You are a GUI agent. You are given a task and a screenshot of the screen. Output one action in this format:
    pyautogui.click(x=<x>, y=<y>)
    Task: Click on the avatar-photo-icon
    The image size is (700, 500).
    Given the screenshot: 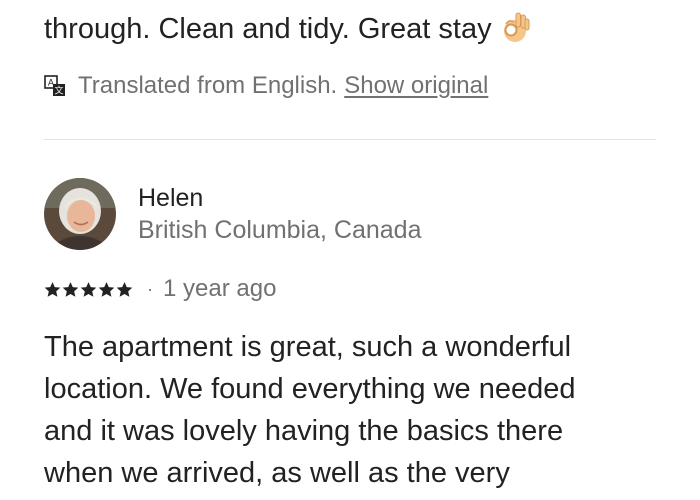 What is the action you would take?
    pyautogui.click(x=80, y=214)
    